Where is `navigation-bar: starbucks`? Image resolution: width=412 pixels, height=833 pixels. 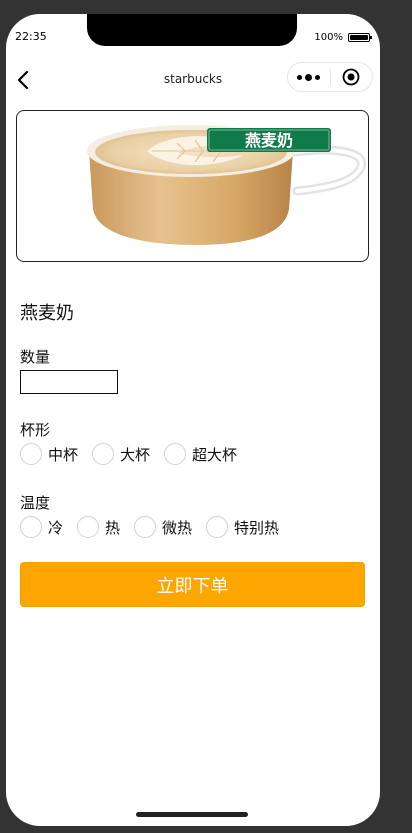
navigation-bar: starbucks is located at coordinates (193, 80).